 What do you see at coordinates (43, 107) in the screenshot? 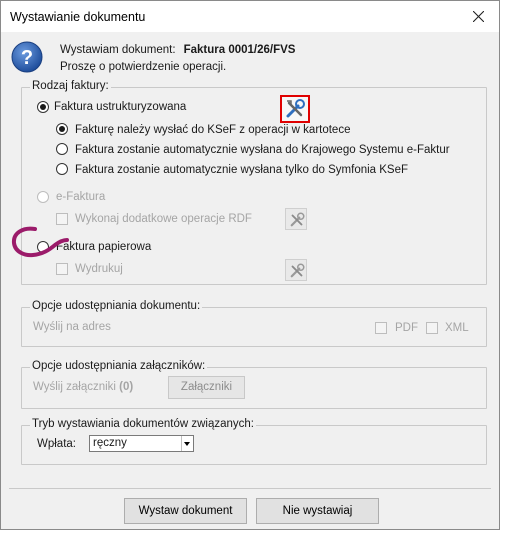
I see `radio-structured` at bounding box center [43, 107].